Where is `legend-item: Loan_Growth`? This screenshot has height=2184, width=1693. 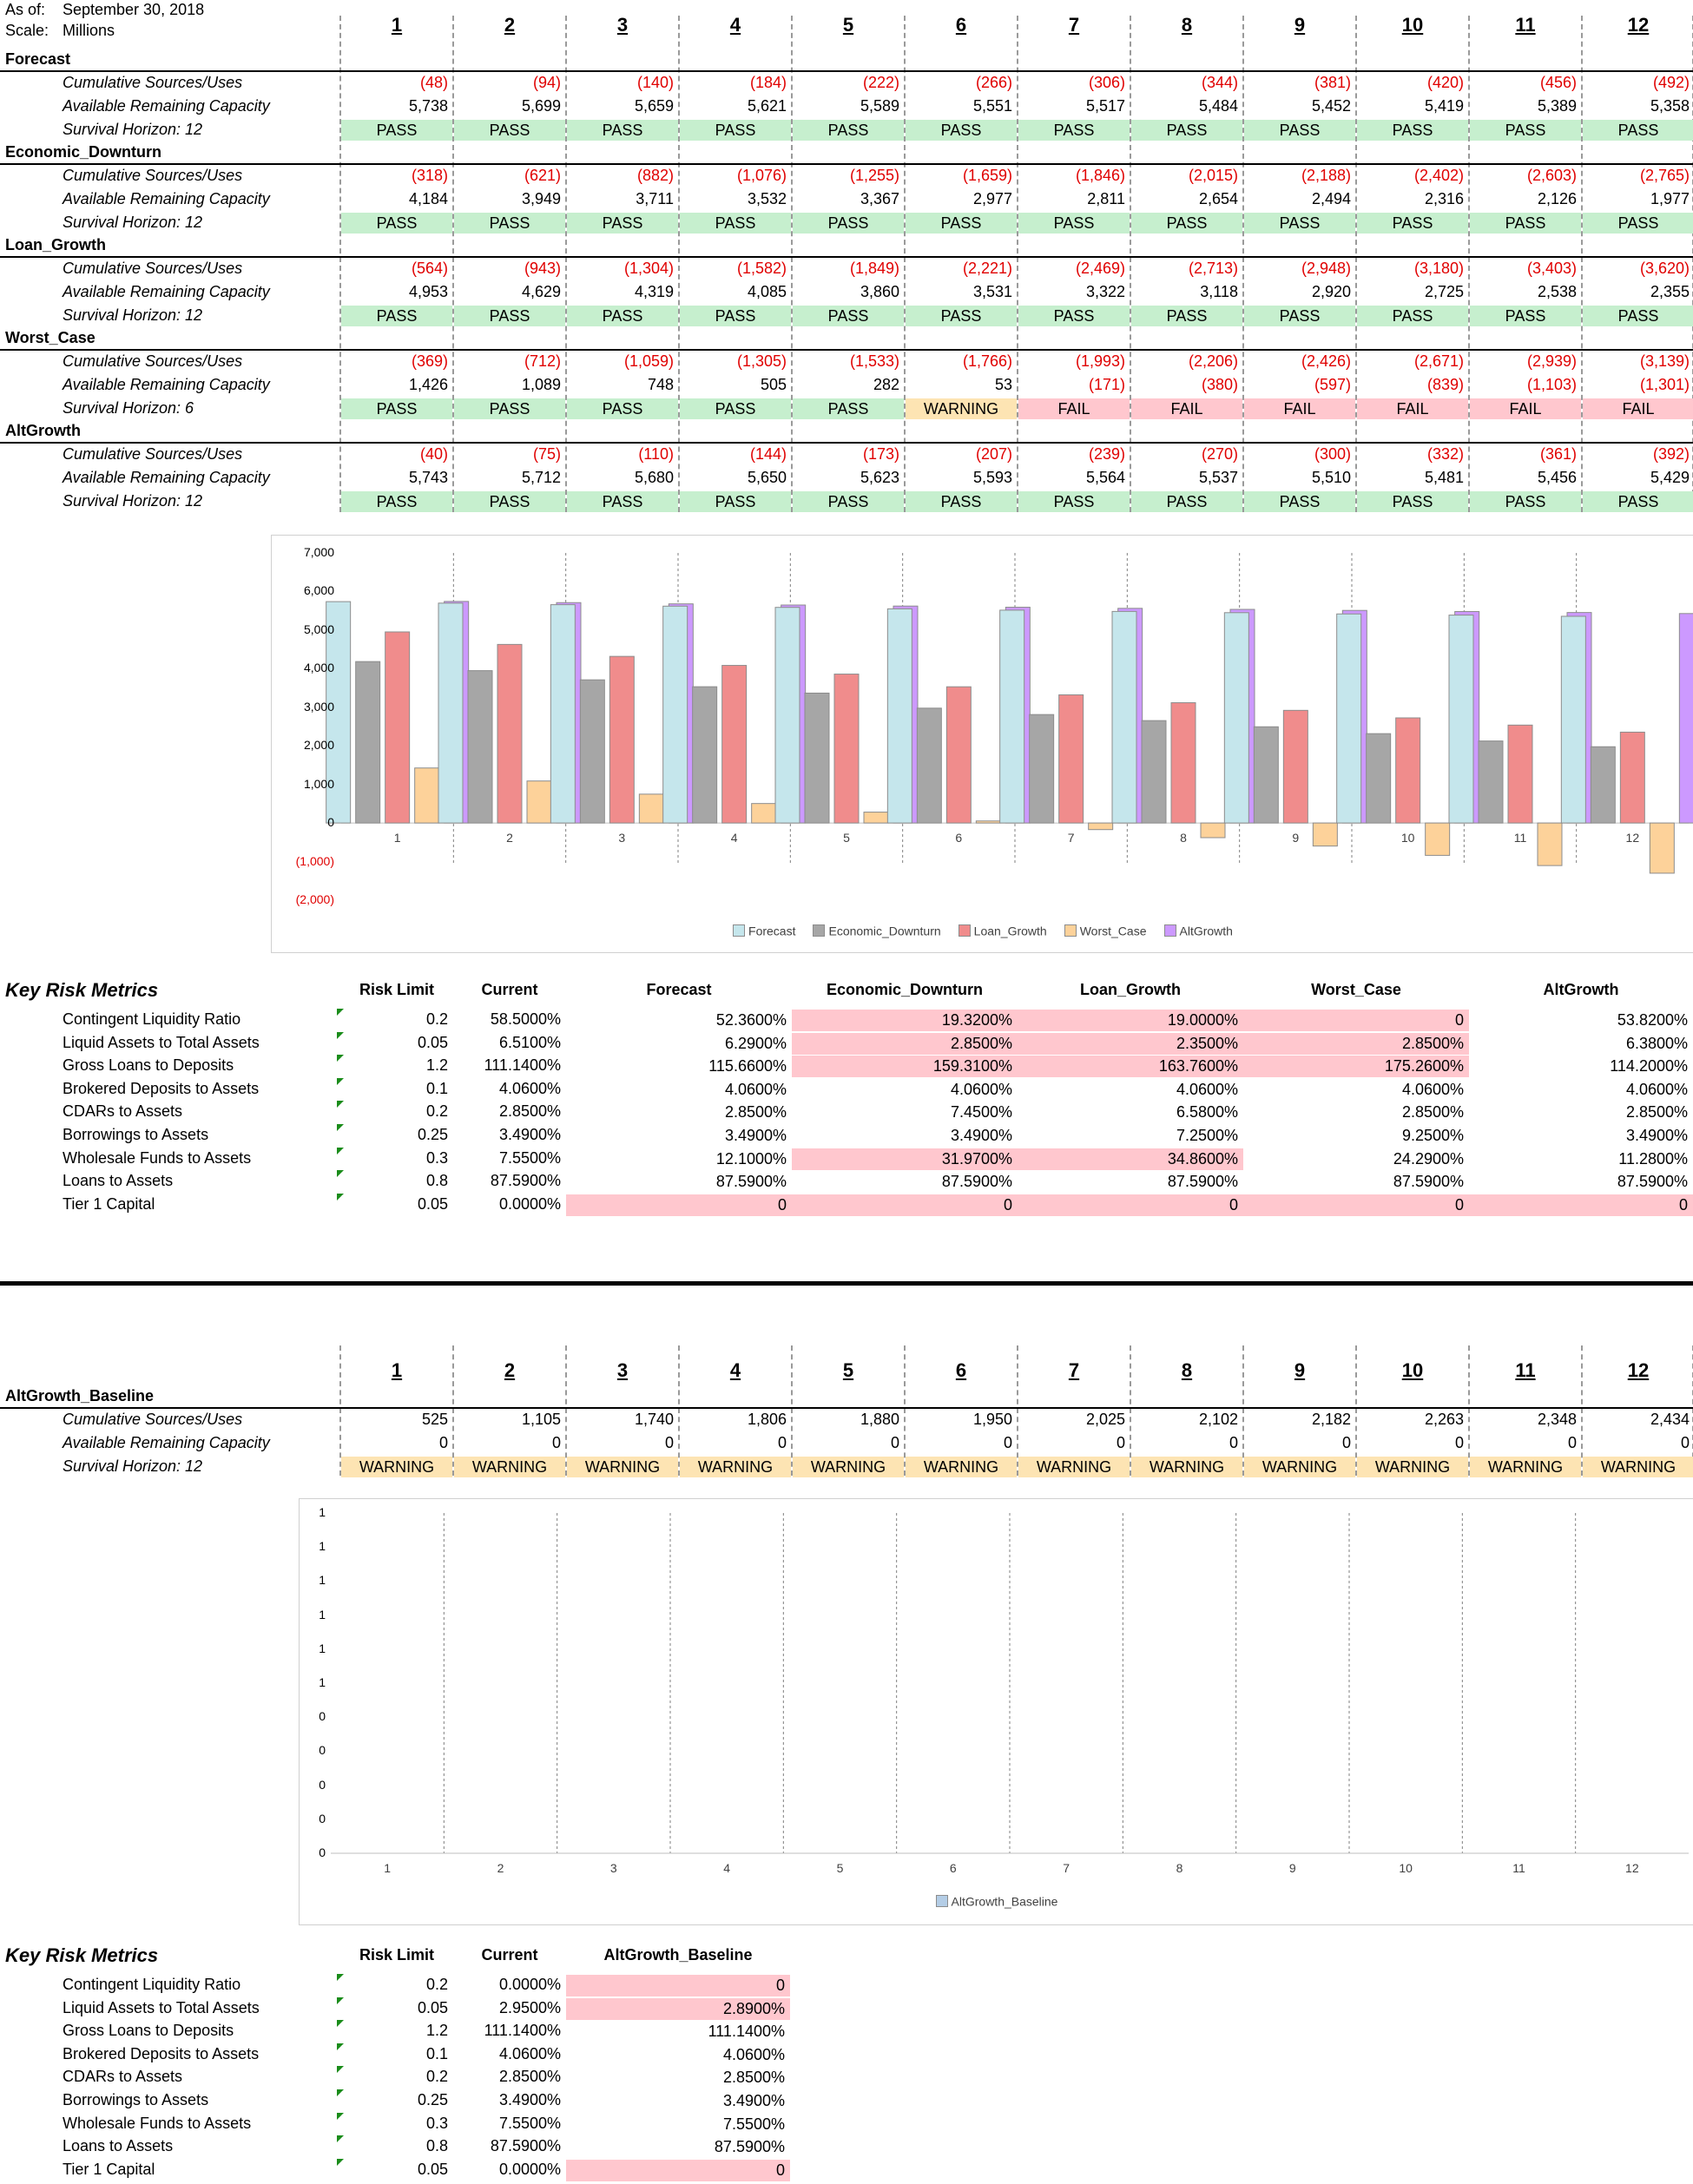 legend-item: Loan_Growth is located at coordinates (1003, 930).